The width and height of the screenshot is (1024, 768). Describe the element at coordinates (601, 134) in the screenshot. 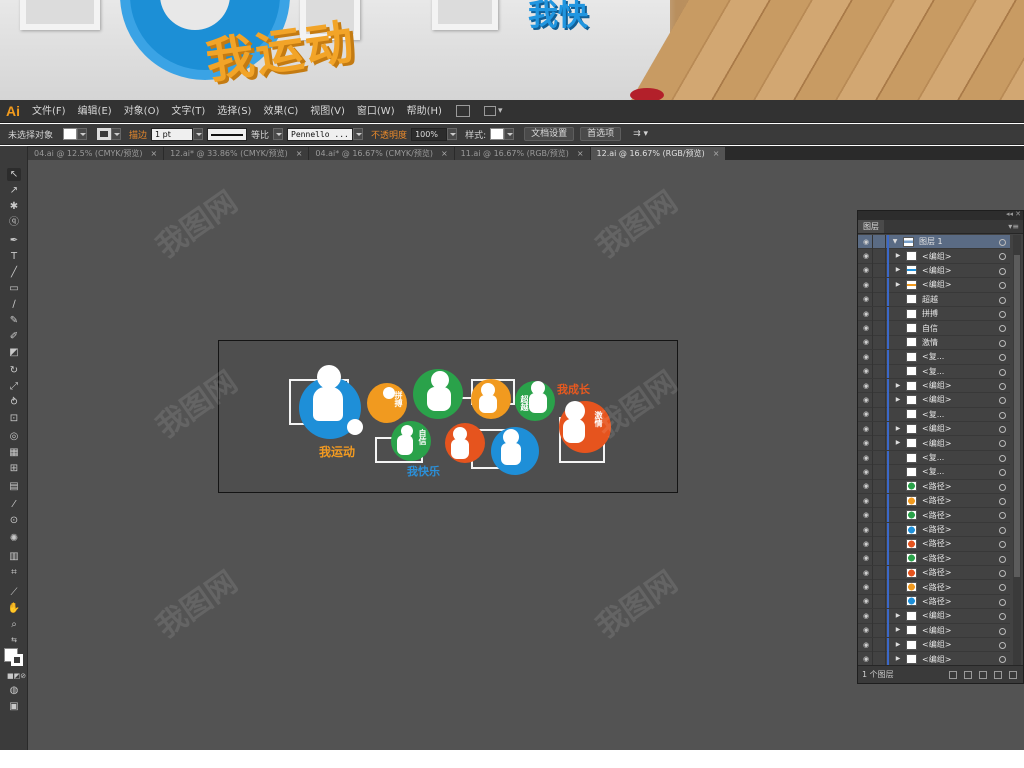

I see `preferences-button: 首选项` at that location.